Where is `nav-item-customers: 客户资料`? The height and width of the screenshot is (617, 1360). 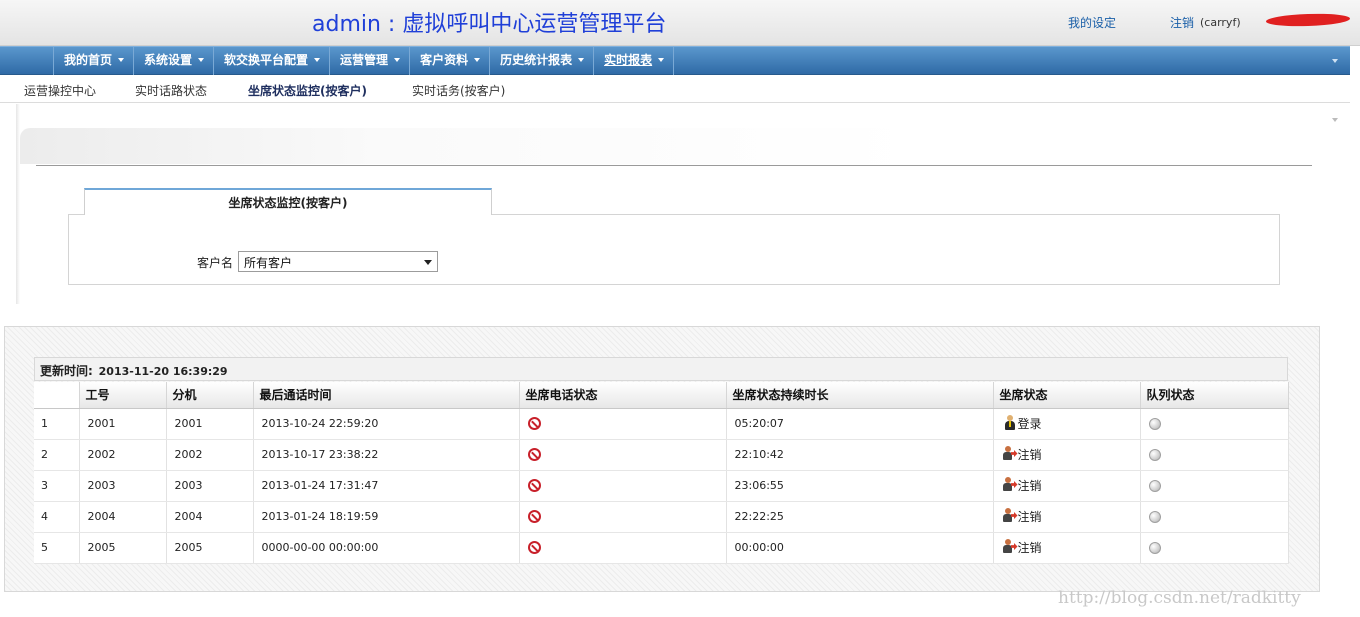
nav-item-customers: 客户资料 is located at coordinates (450, 61).